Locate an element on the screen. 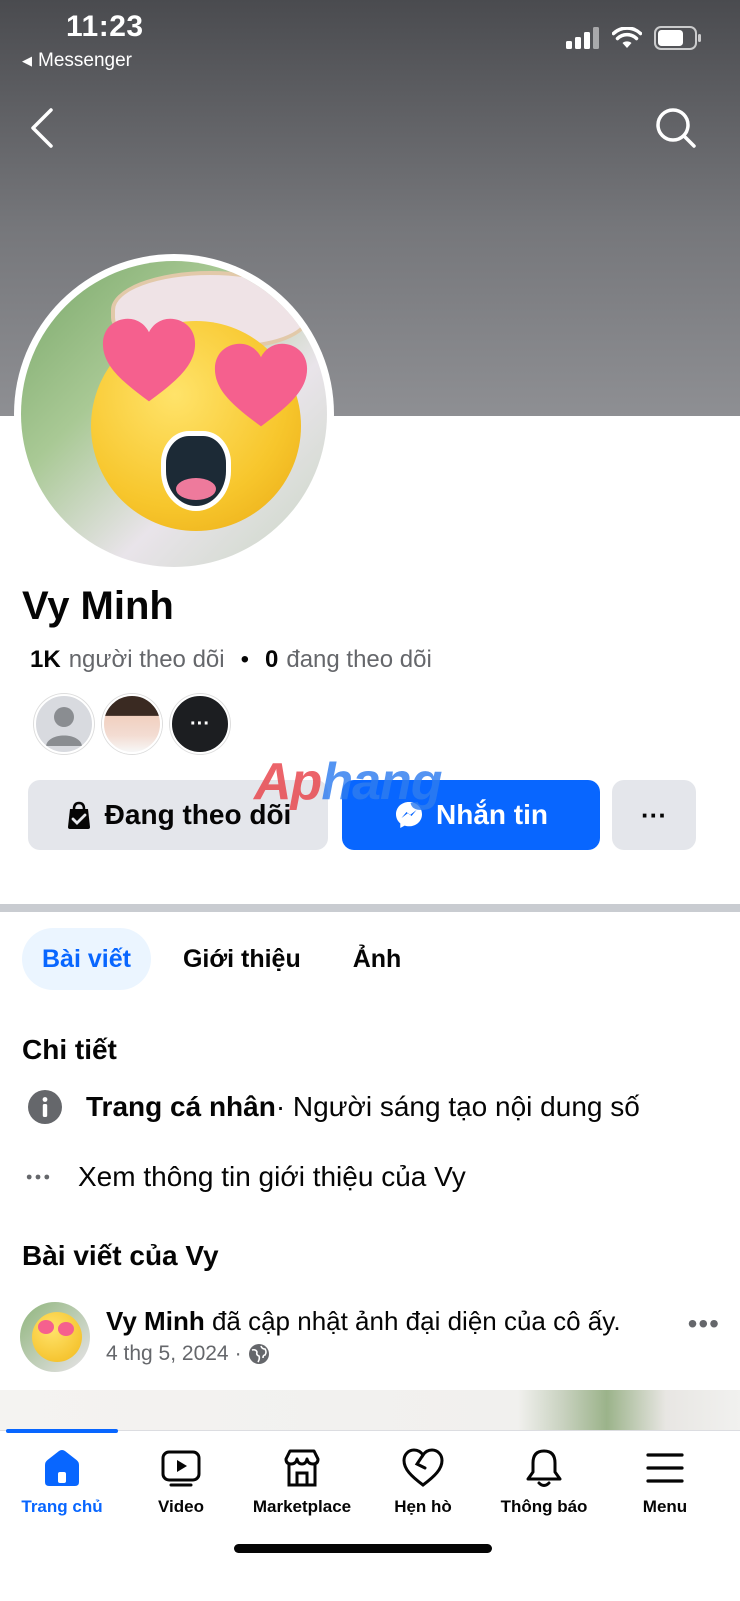  nav-dating: Hẹn hò is located at coordinates (423, 1482).